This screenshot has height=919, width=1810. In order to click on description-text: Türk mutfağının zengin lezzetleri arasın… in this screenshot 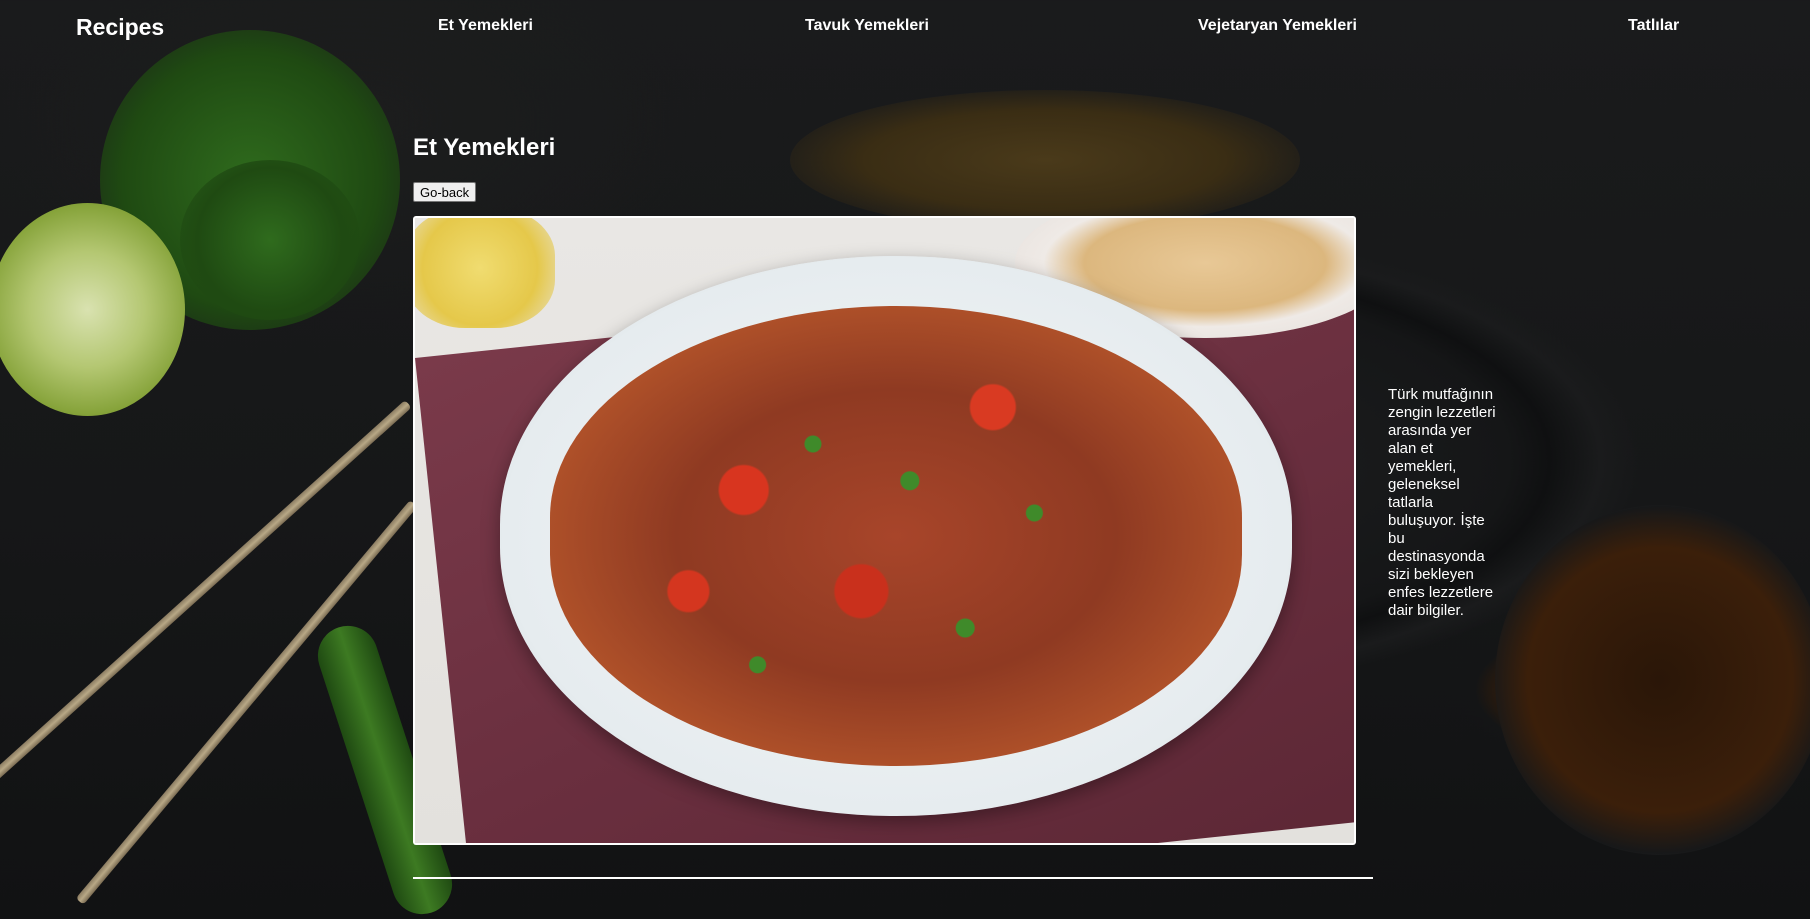, I will do `click(1442, 502)`.